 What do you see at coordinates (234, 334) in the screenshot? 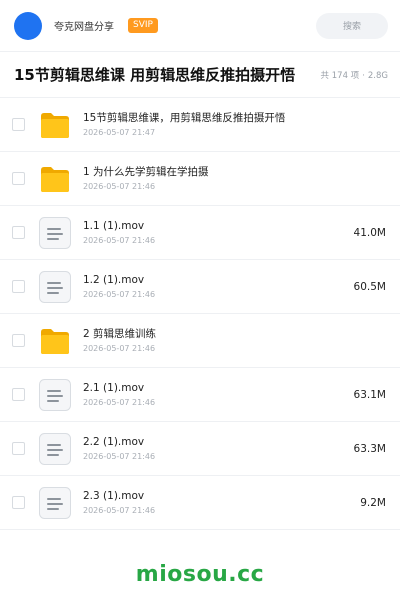
I see `file-name: 2 剪辑思维训练` at bounding box center [234, 334].